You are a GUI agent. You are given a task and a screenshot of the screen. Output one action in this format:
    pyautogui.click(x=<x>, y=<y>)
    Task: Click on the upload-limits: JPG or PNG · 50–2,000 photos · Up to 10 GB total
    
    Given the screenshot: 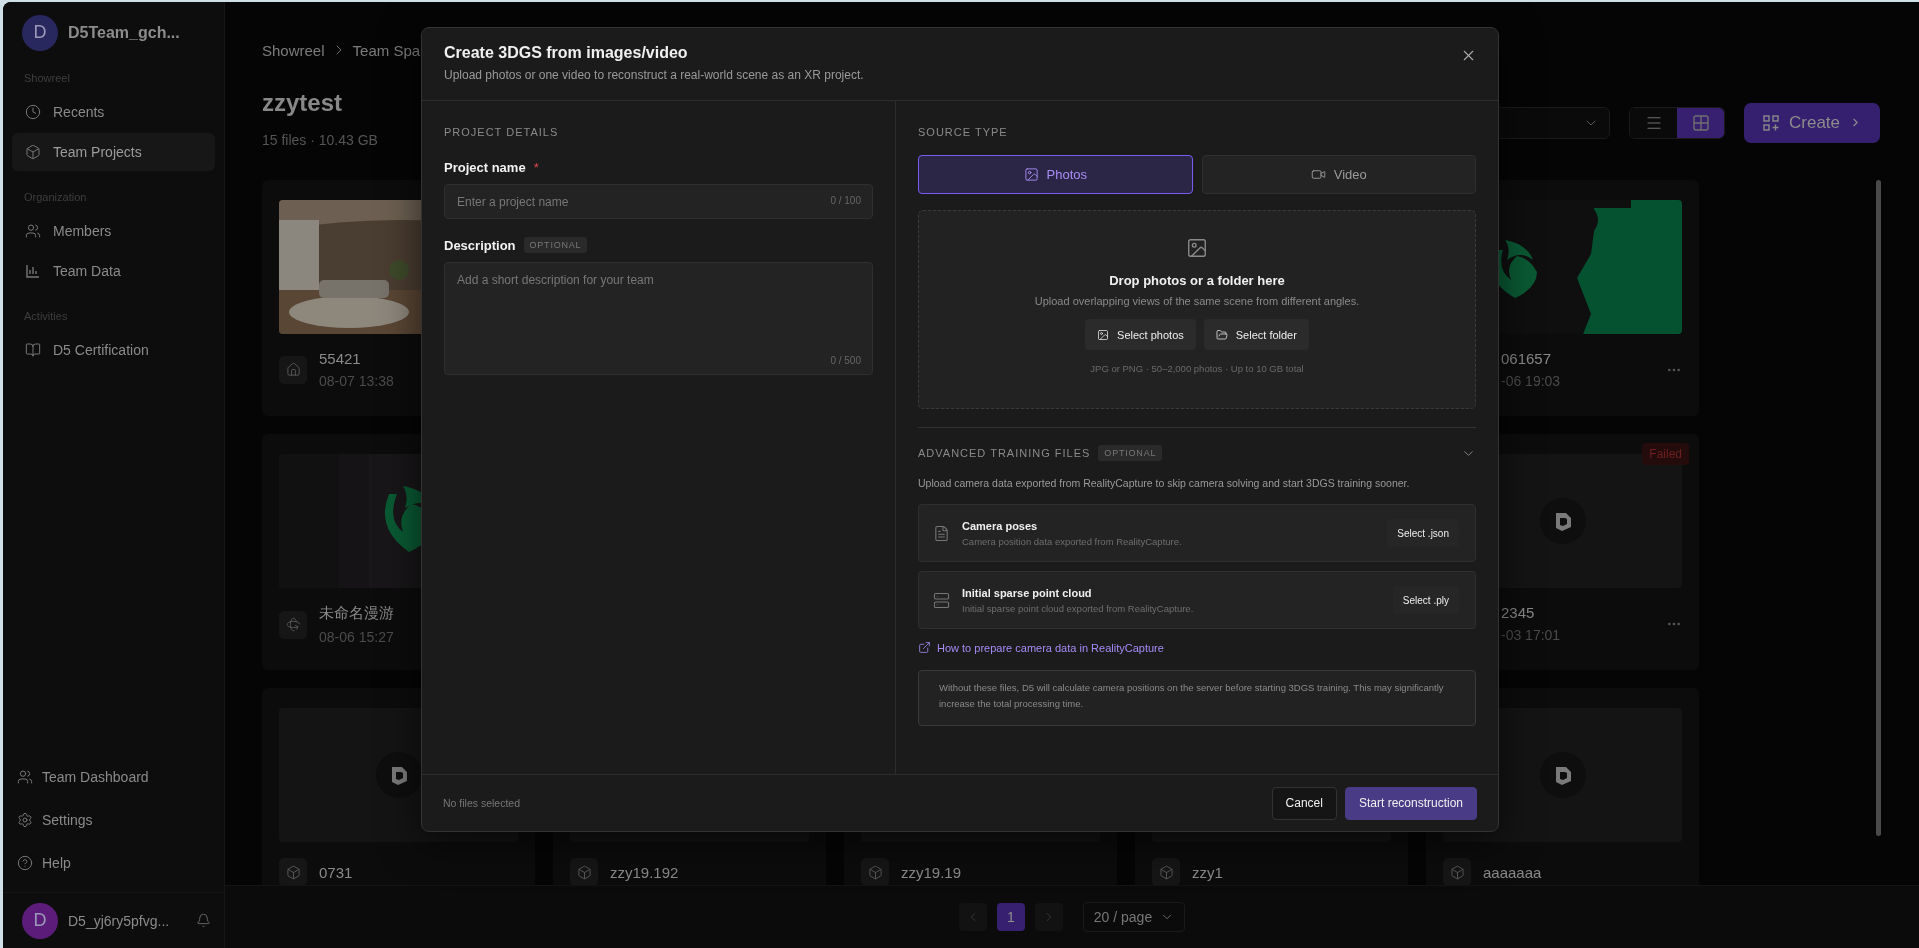 What is the action you would take?
    pyautogui.click(x=1197, y=368)
    